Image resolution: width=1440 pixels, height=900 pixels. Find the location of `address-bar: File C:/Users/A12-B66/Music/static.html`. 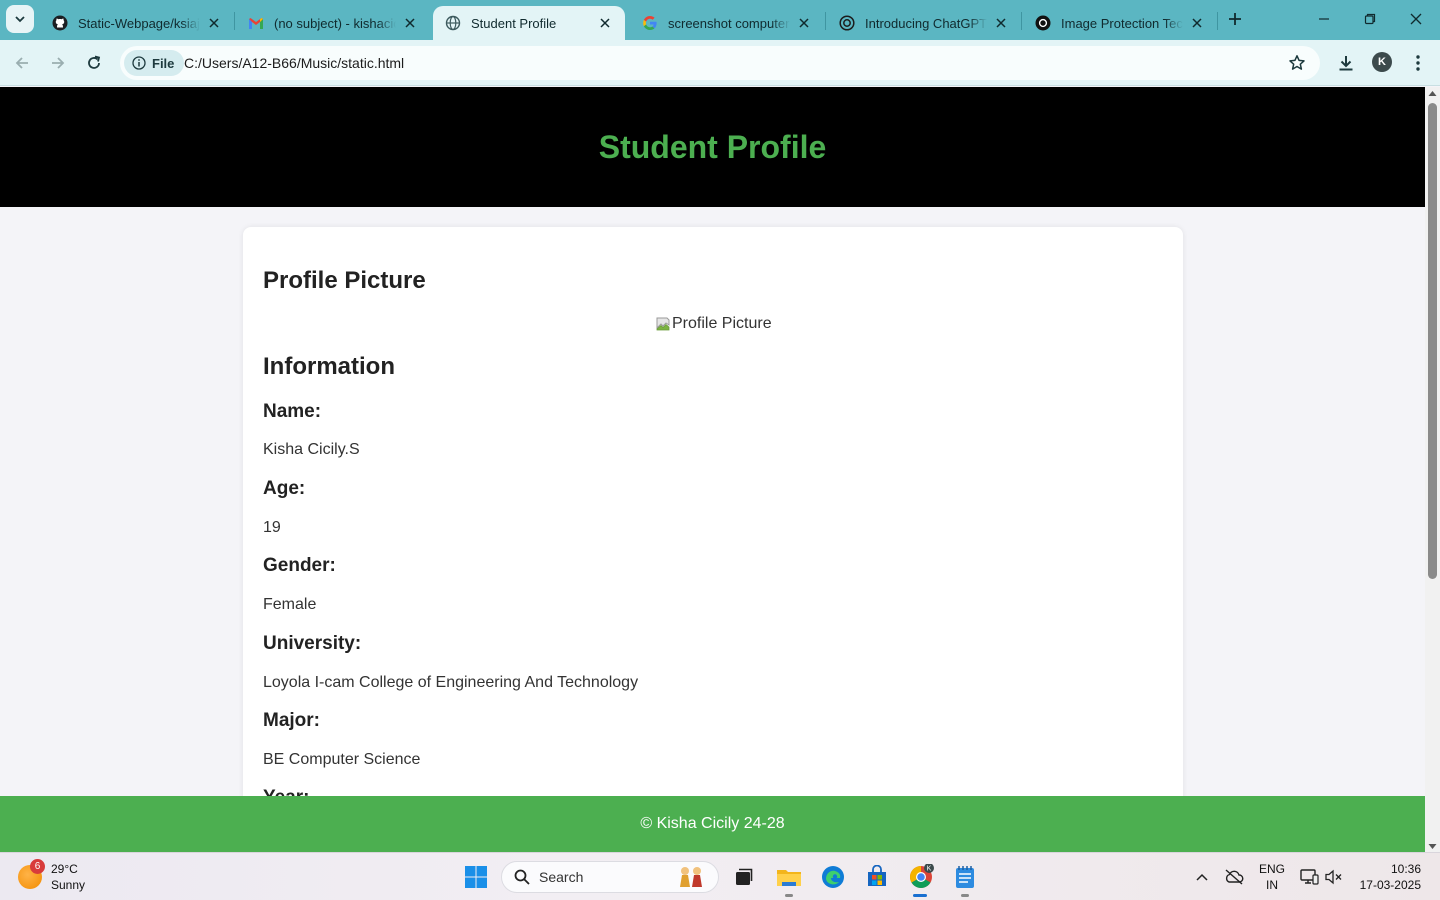

address-bar: File C:/Users/A12-B66/Music/static.html is located at coordinates (720, 63).